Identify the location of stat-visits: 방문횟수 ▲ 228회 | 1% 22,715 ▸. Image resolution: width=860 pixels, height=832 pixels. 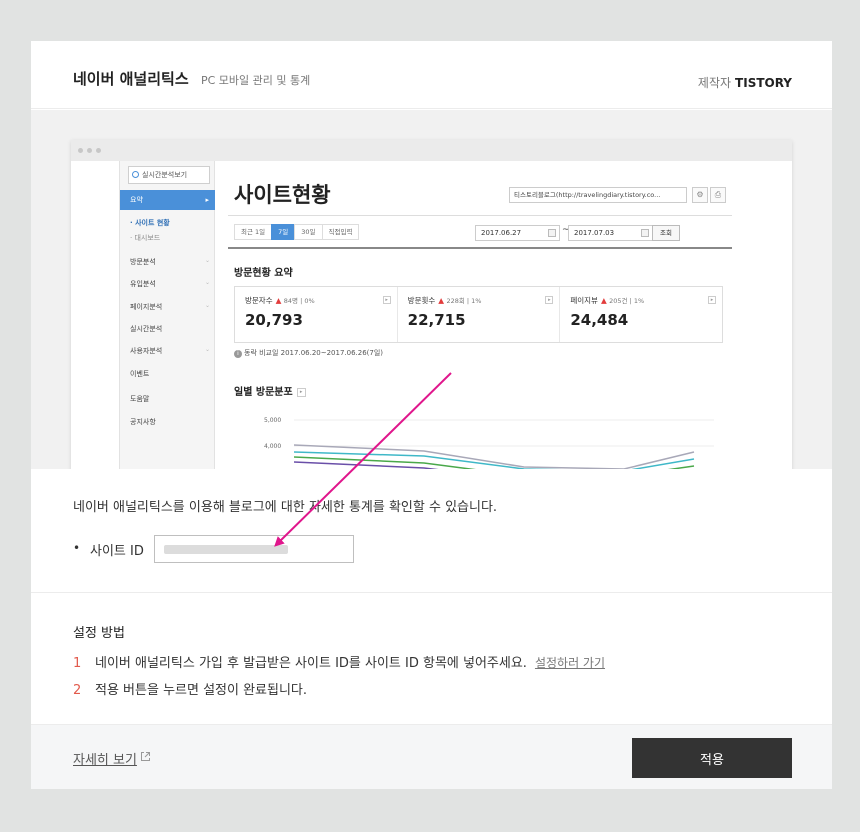
(479, 314).